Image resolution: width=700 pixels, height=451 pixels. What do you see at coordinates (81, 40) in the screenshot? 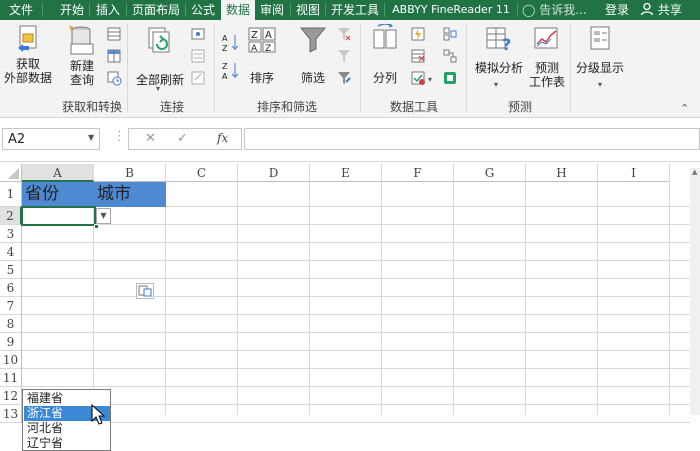
I see `new-query-icon` at bounding box center [81, 40].